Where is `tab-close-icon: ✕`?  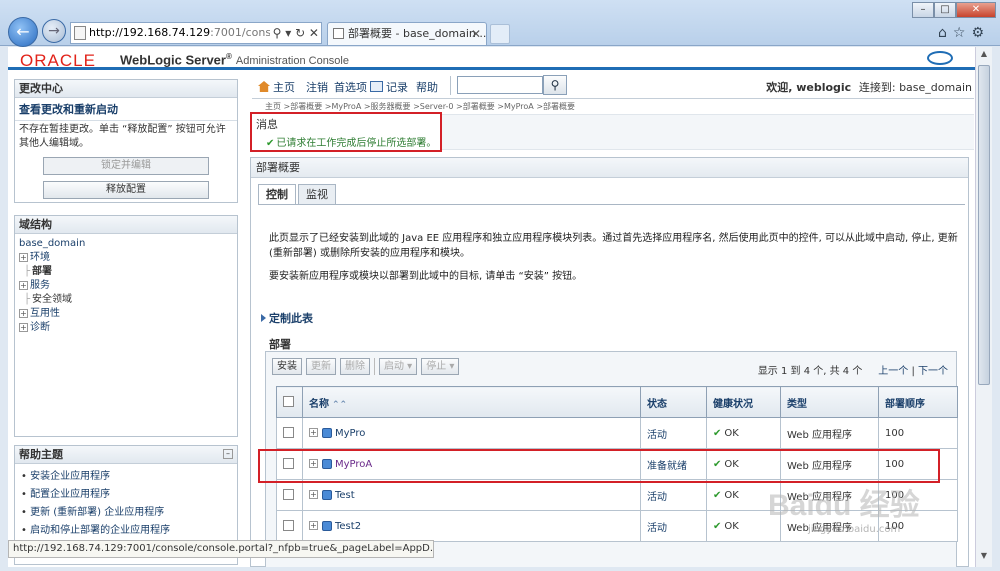 tab-close-icon: ✕ is located at coordinates (476, 34).